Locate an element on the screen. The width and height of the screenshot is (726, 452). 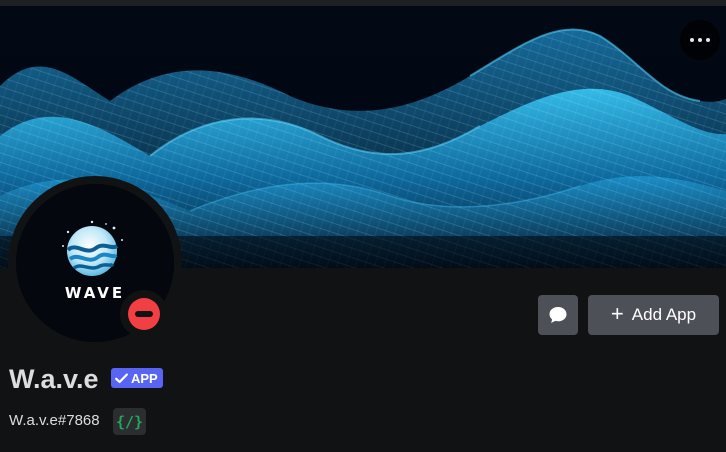
message-button is located at coordinates (558, 315).